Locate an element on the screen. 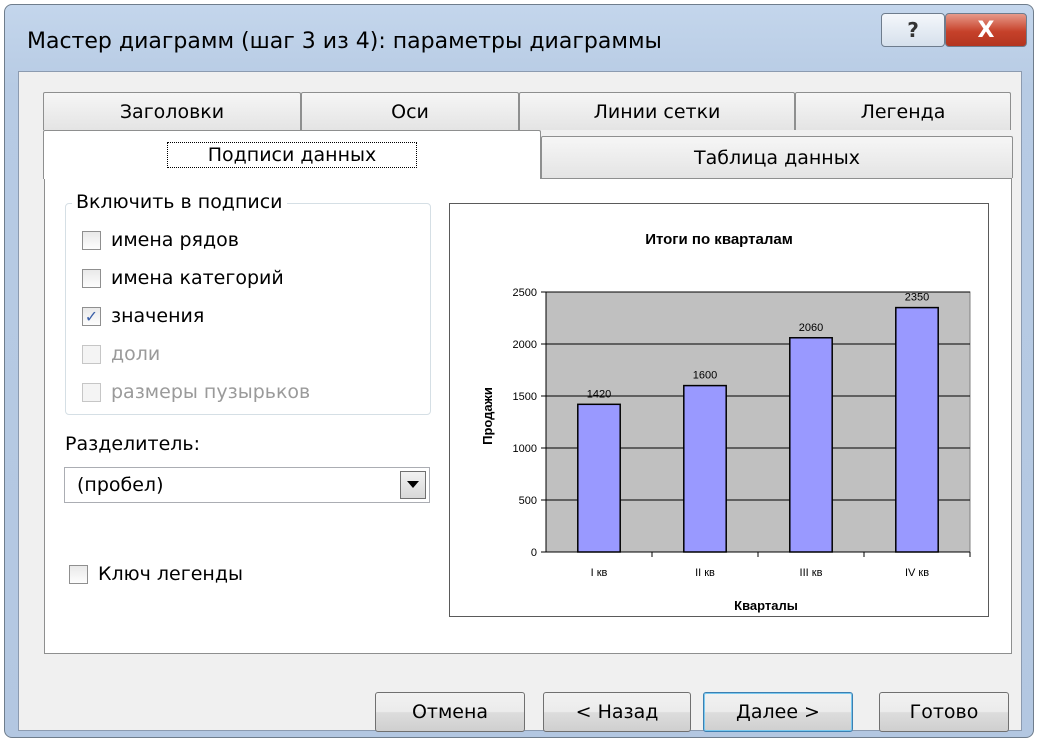 The width and height of the screenshot is (1038, 742). tab-label: Оси is located at coordinates (410, 111).